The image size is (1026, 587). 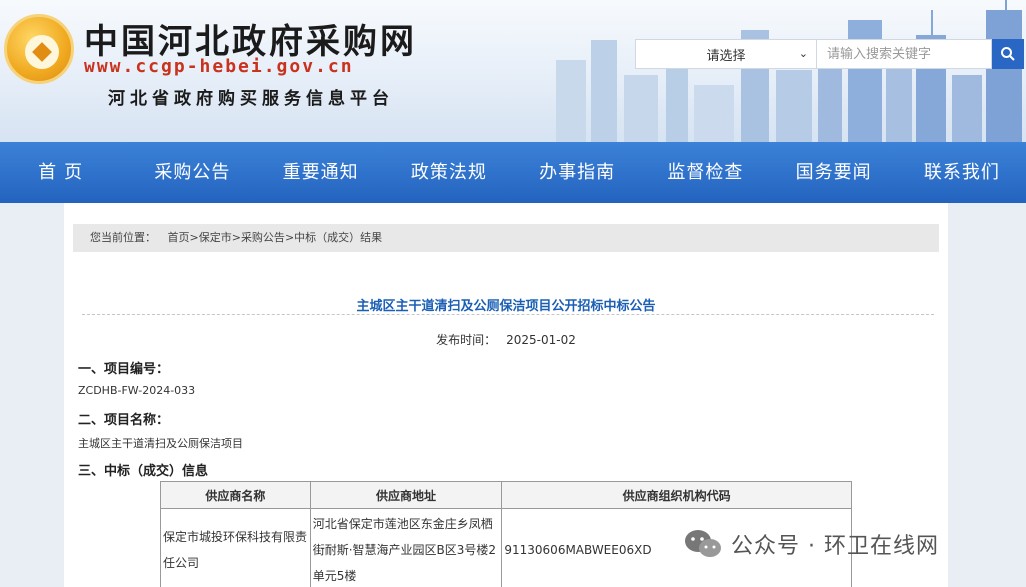 What do you see at coordinates (219, 66) in the screenshot?
I see `site-url: www.ccgp-hebei.gov.cn` at bounding box center [219, 66].